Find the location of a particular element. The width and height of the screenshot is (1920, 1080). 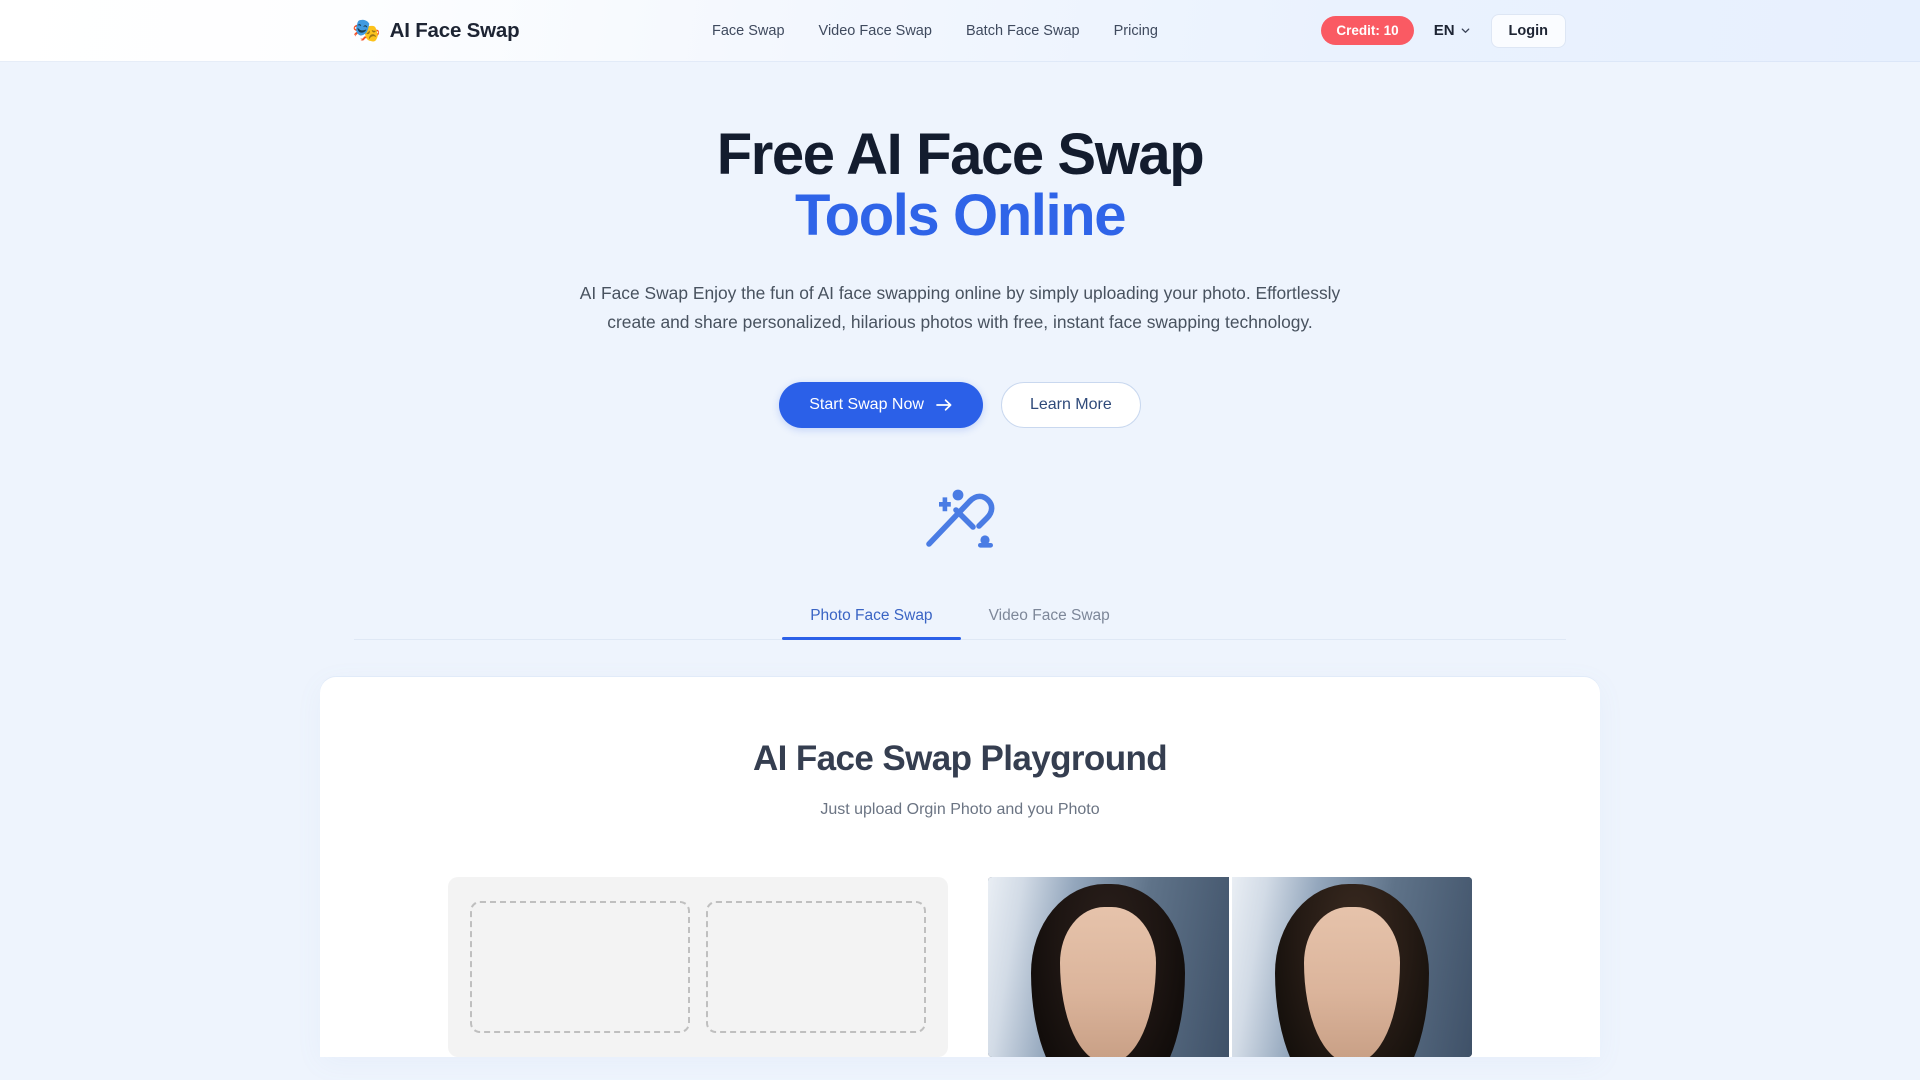

login-button: Login is located at coordinates (1528, 30).